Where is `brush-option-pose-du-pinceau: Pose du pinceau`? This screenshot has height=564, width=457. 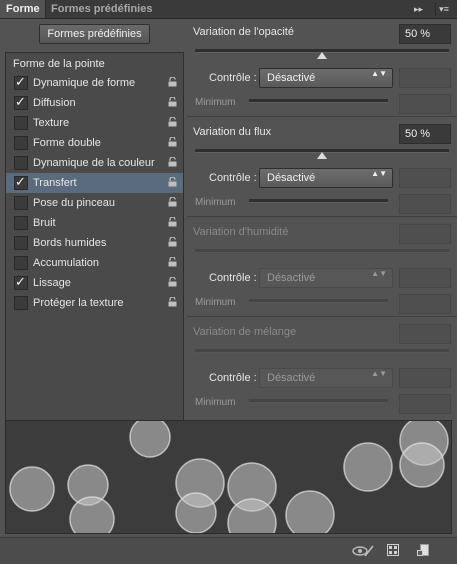 brush-option-pose-du-pinceau: Pose du pinceau is located at coordinates (94, 203).